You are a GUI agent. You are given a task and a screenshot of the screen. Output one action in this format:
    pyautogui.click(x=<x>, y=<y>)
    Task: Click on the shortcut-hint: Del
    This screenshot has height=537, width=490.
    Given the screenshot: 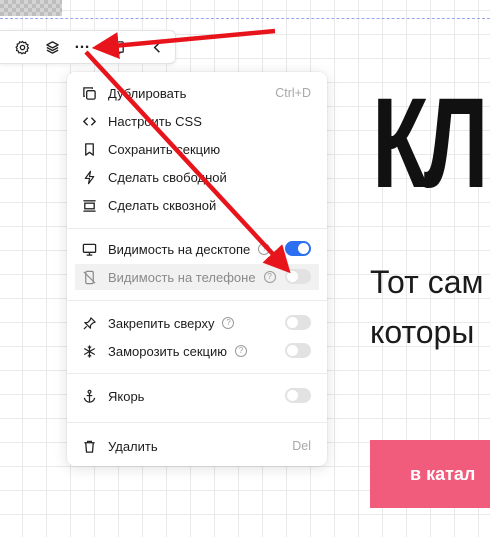 What is the action you would take?
    pyautogui.click(x=301, y=446)
    